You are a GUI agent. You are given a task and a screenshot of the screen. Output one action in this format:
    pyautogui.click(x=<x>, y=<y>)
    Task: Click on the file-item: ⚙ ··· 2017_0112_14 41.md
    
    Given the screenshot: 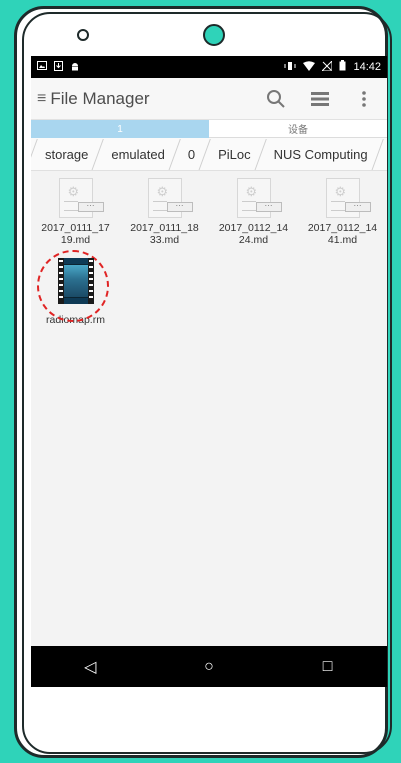 What is the action you would take?
    pyautogui.click(x=342, y=211)
    